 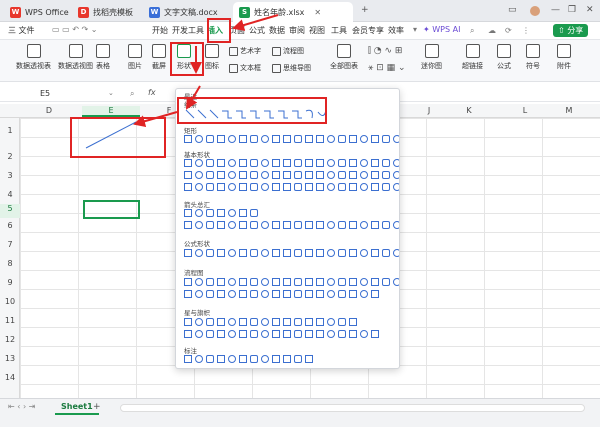 I want to click on menu-developer: 开发工具, so click(x=188, y=30).